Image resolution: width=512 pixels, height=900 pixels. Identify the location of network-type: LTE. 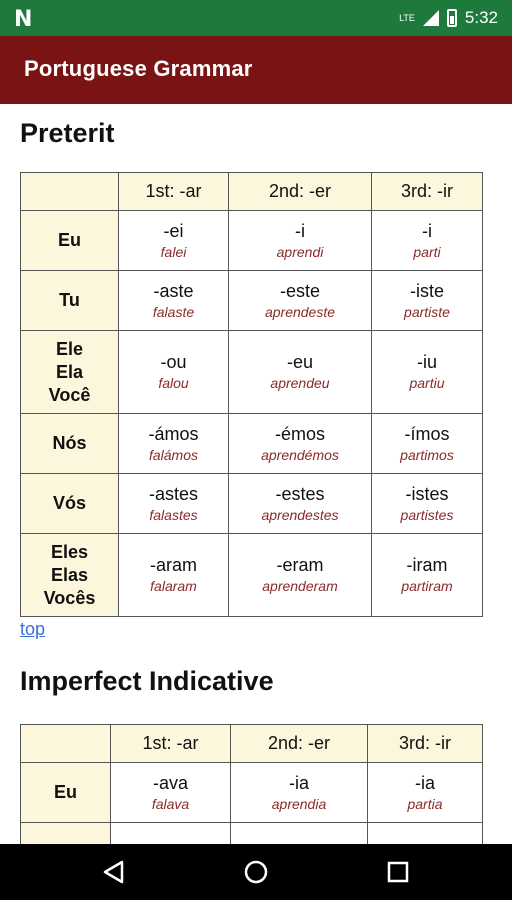
(407, 17).